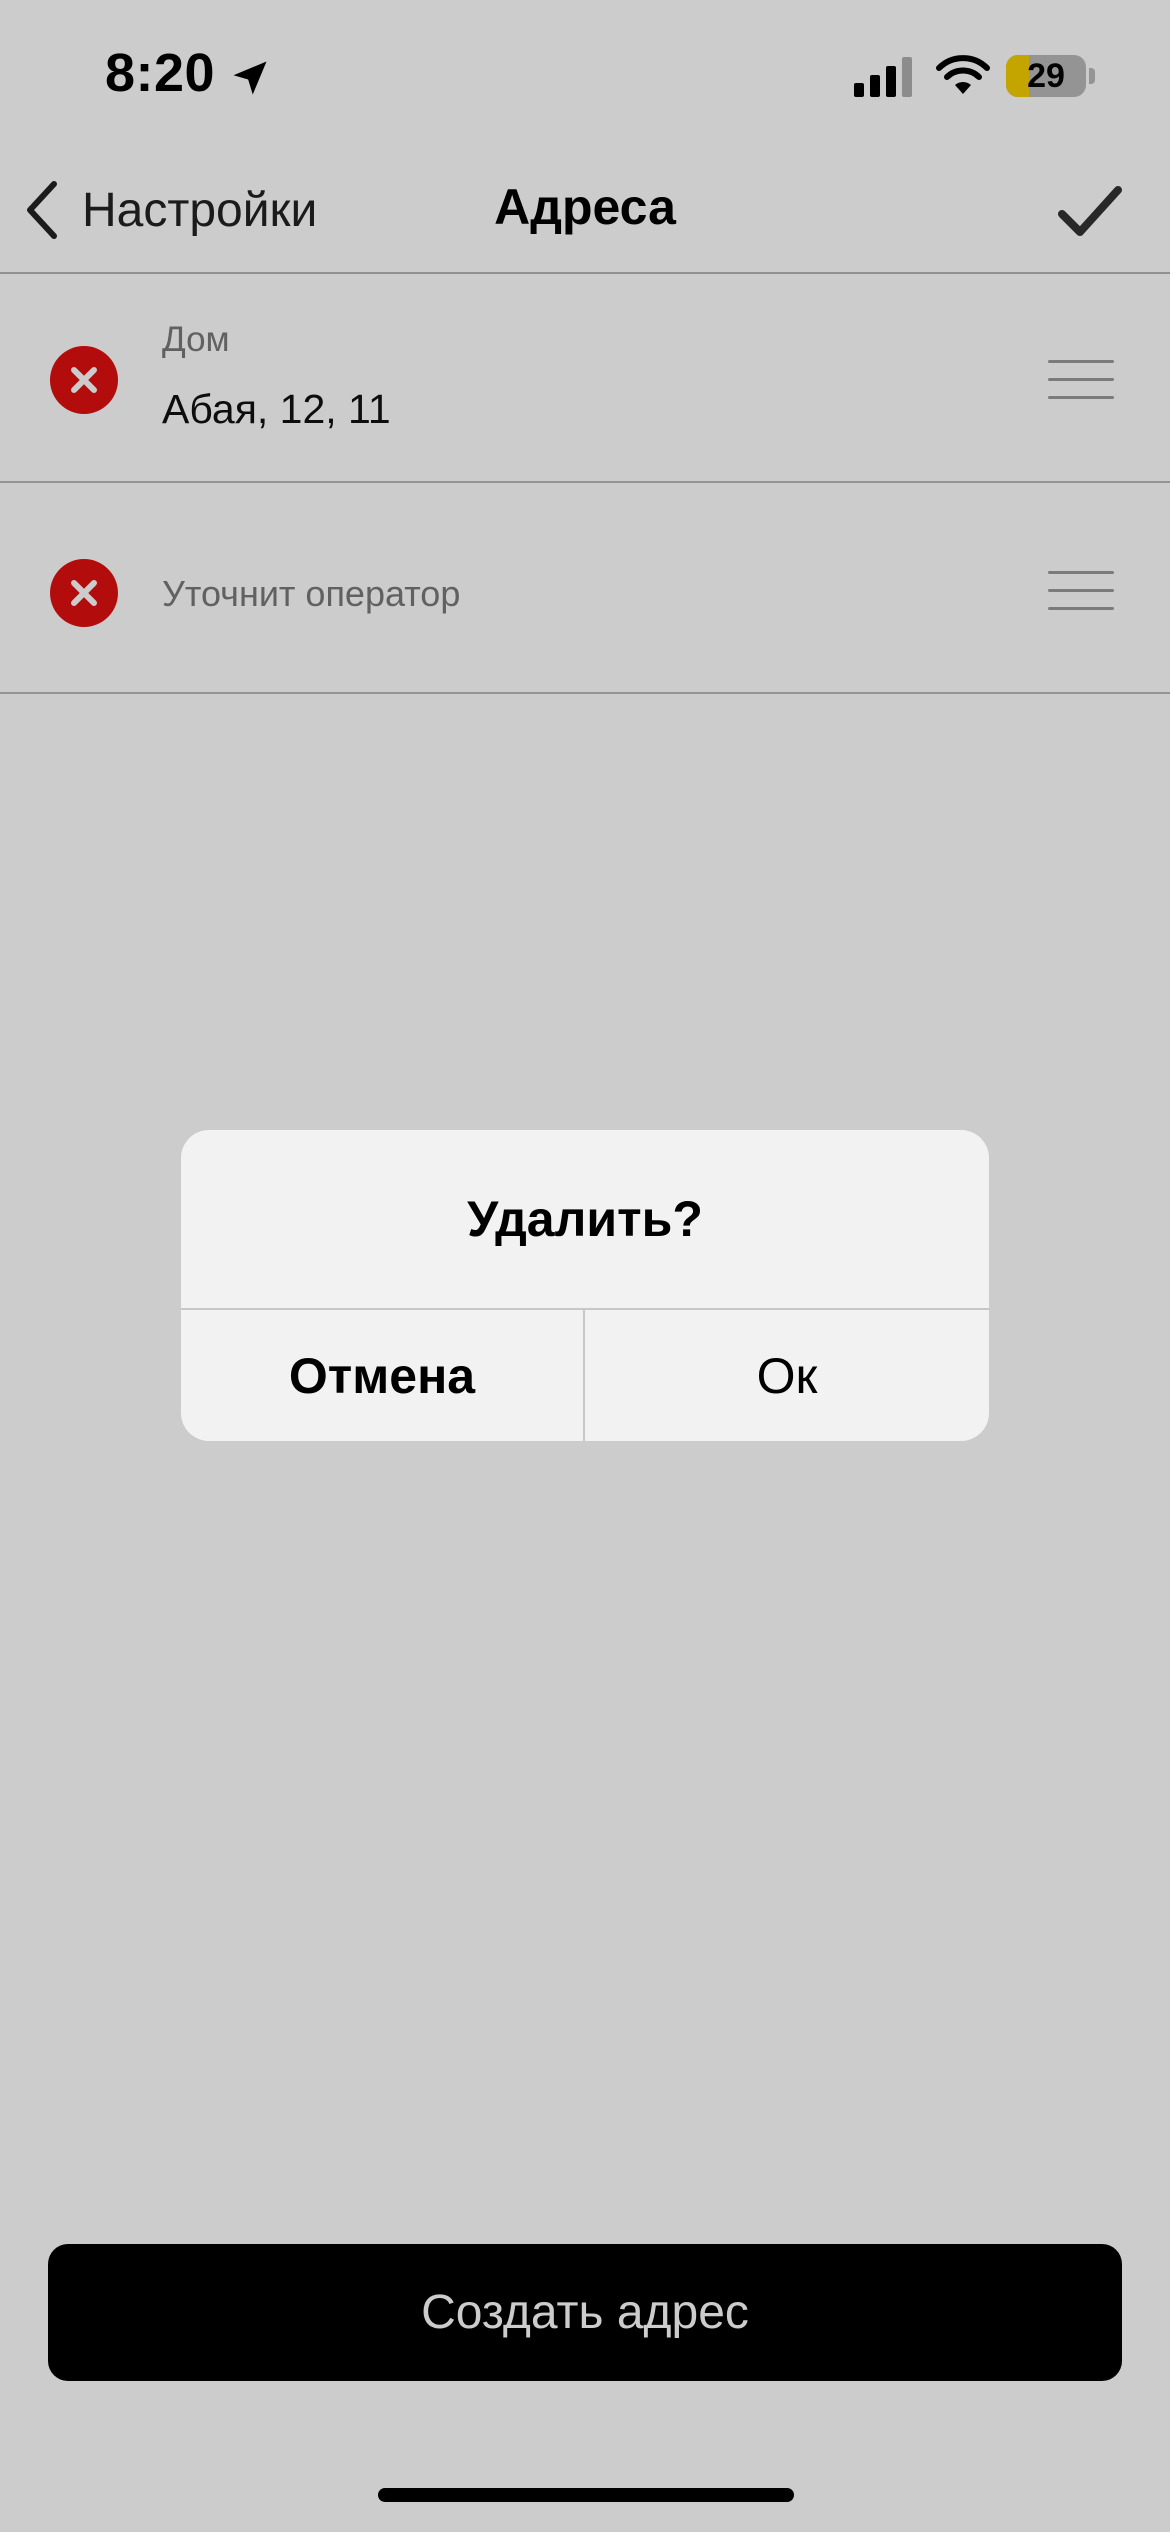 The width and height of the screenshot is (1170, 2532). What do you see at coordinates (787, 1375) in the screenshot?
I see `ok-button: Ок` at bounding box center [787, 1375].